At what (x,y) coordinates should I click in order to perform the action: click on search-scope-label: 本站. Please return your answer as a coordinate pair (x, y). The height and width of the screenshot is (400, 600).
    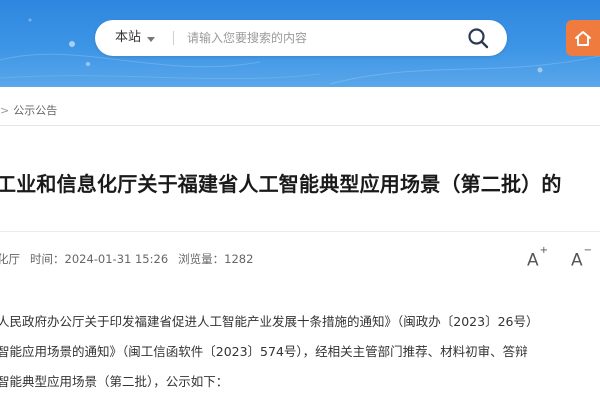
    Looking at the image, I should click on (128, 37).